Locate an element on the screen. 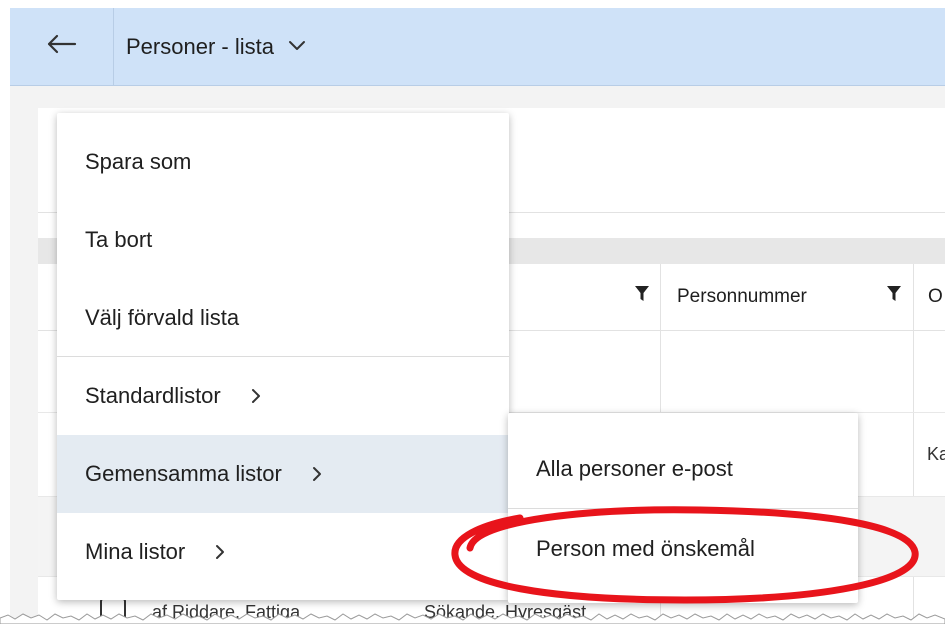  submenu-item-person-med-onskemal: Person med önskemål is located at coordinates (683, 549).